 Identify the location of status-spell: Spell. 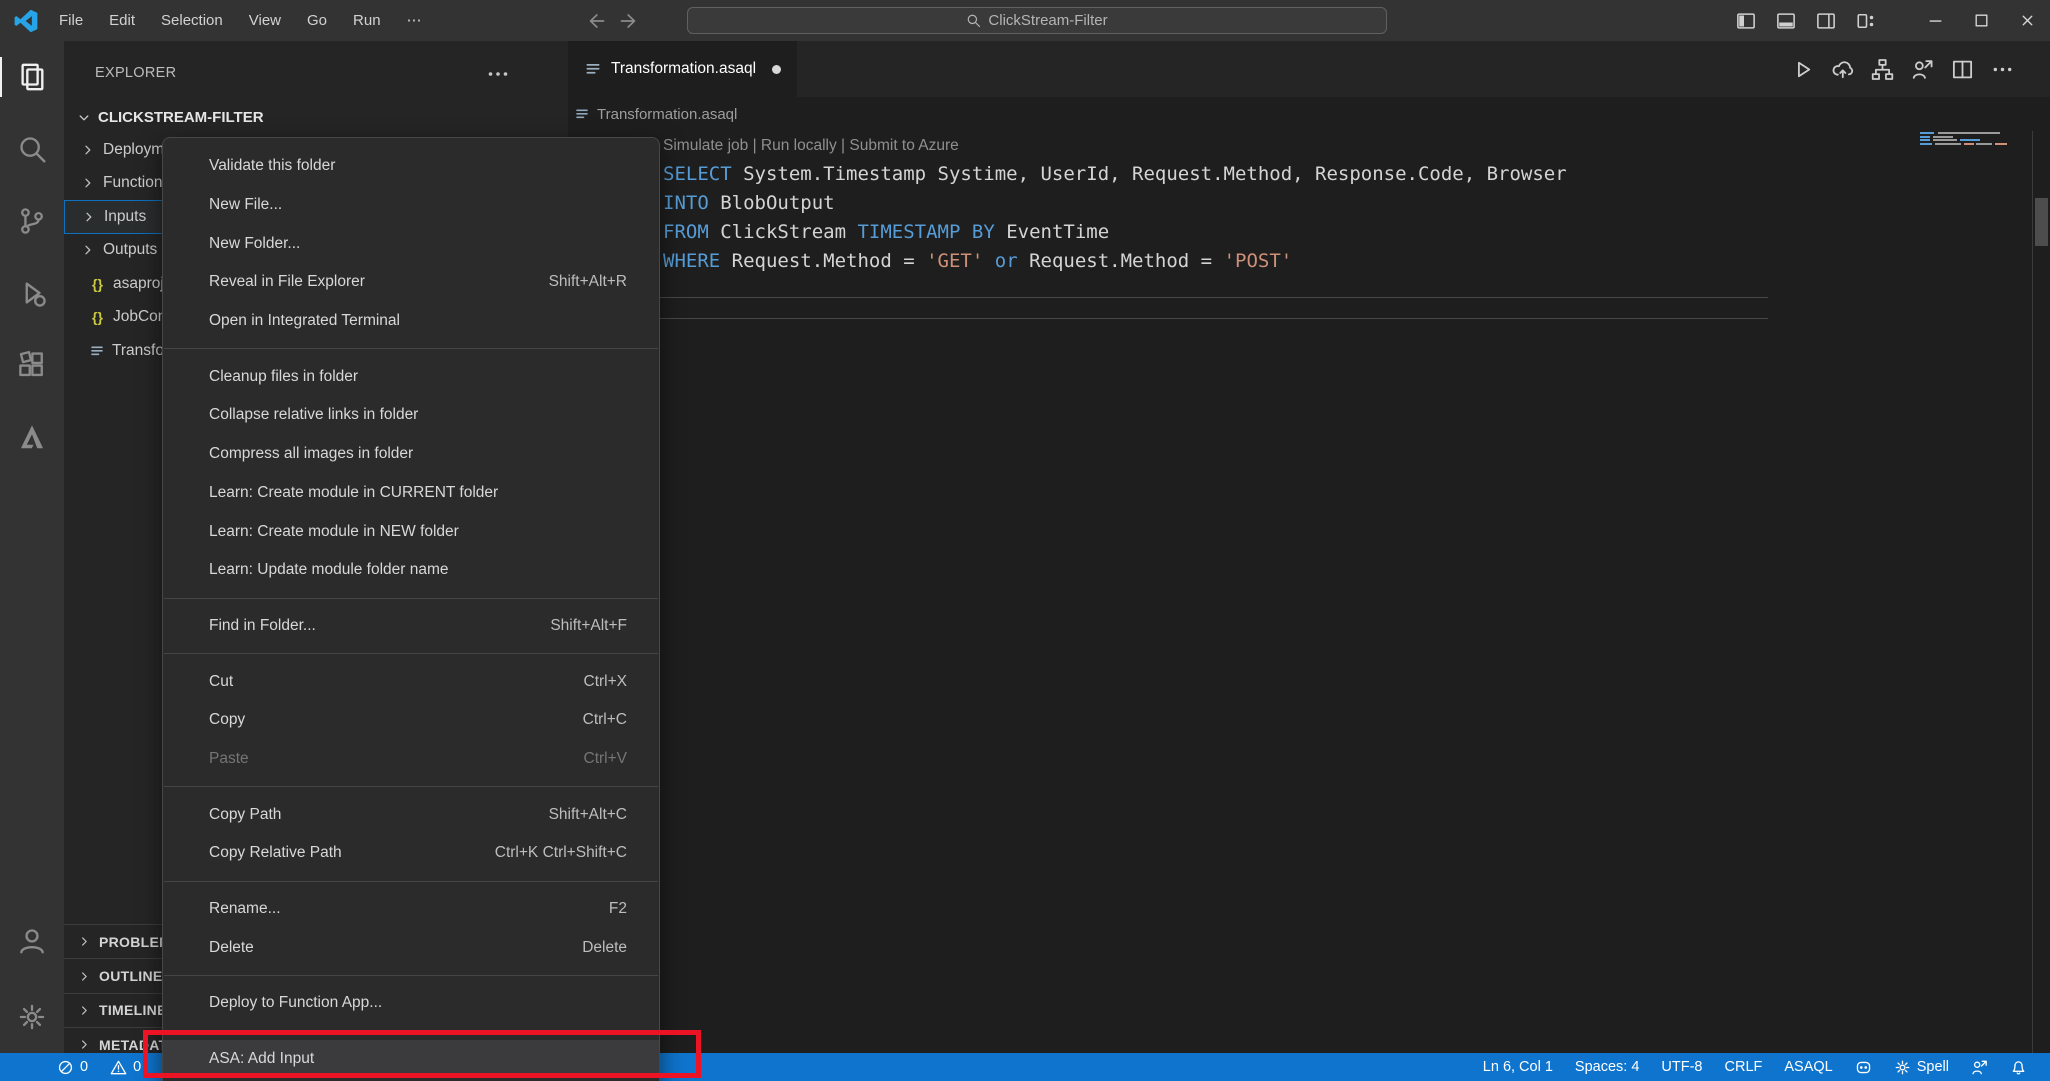
(1921, 1067).